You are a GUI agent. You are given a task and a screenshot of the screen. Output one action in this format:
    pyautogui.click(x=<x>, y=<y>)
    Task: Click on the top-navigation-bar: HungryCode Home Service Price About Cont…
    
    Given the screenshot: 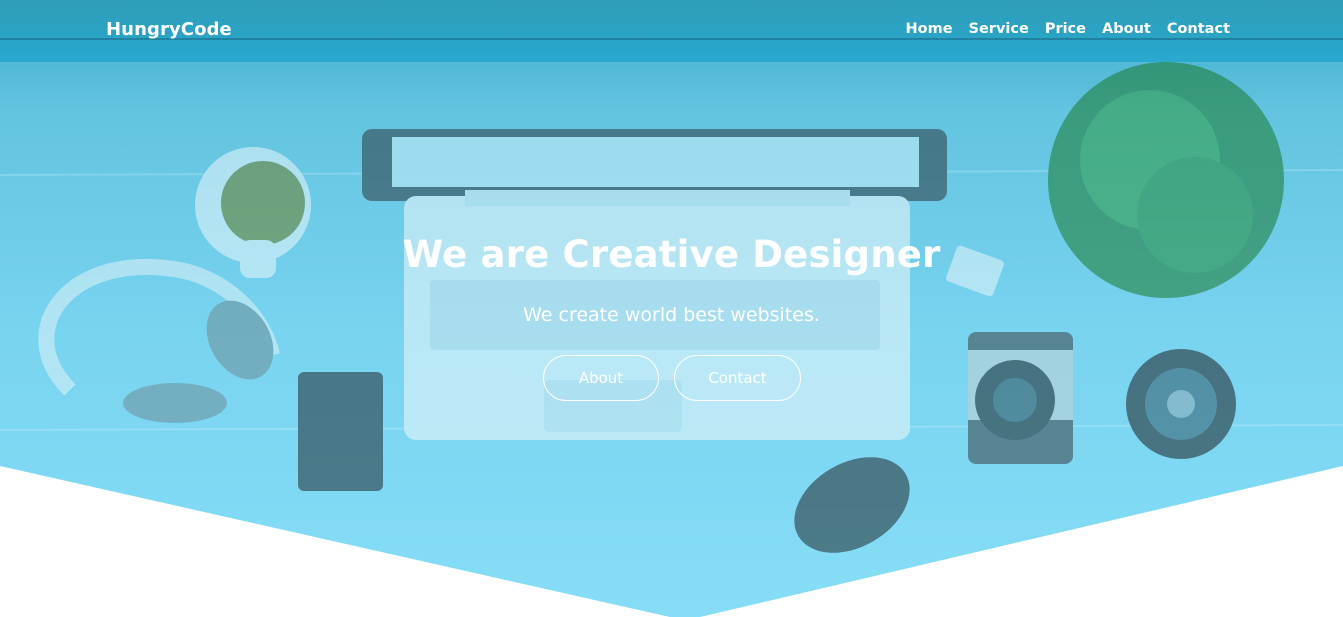 What is the action you would take?
    pyautogui.click(x=671, y=31)
    